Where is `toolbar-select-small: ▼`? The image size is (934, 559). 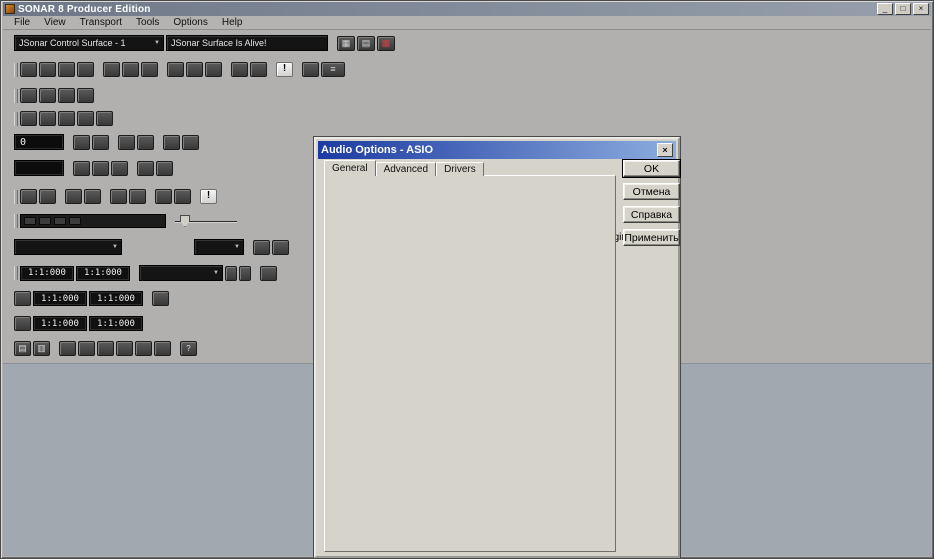
toolbar-select-small: ▼ is located at coordinates (219, 247).